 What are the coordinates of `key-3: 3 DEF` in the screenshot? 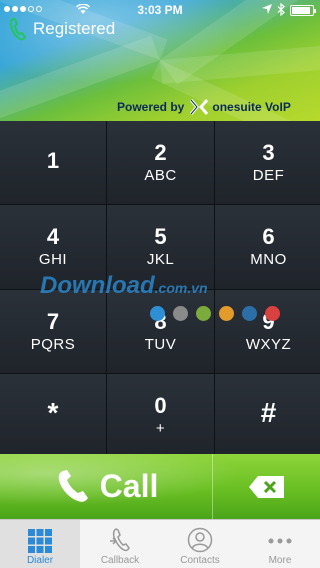 It's located at (267, 163).